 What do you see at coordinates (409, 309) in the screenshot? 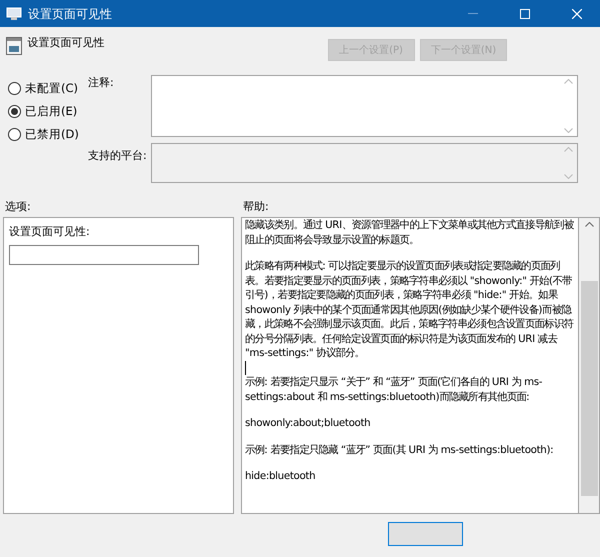
I see `help-paragraph: 此策略有两种模式: 可以指定要显示的设置页面列表或指定要隐藏的页面列表。若要指定要显示的页面列表，策略字符串必须以 "showonly:" 开始(不带引号)，若要指定要隐藏的页面列表，策略字符串必须 "hide:" 开始。如果 showonly 列表中的某个页面通常因其他原因(例如缺少某个硬件设备)而被隐藏，此策略不会强制显示该页面。此后，策略字符串必须包含设置页面标识符的分号分隔列表。任何给定设置页面的标识符是为该页面发布的 URI 减去 "ms-settings:" 协议部分。` at bounding box center [409, 309].